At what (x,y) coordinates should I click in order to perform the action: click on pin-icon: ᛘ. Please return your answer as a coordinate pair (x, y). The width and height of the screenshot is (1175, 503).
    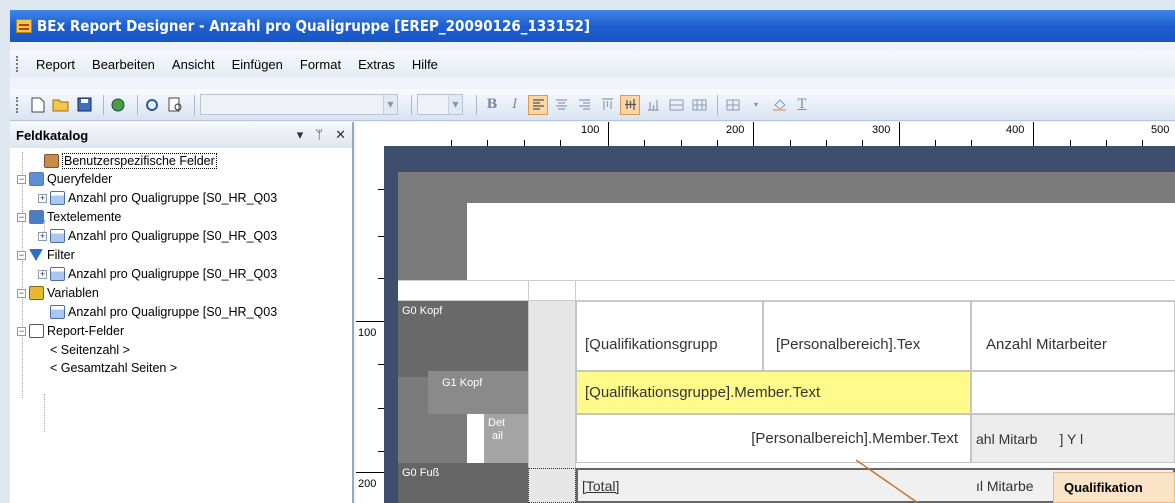
    Looking at the image, I should click on (319, 135).